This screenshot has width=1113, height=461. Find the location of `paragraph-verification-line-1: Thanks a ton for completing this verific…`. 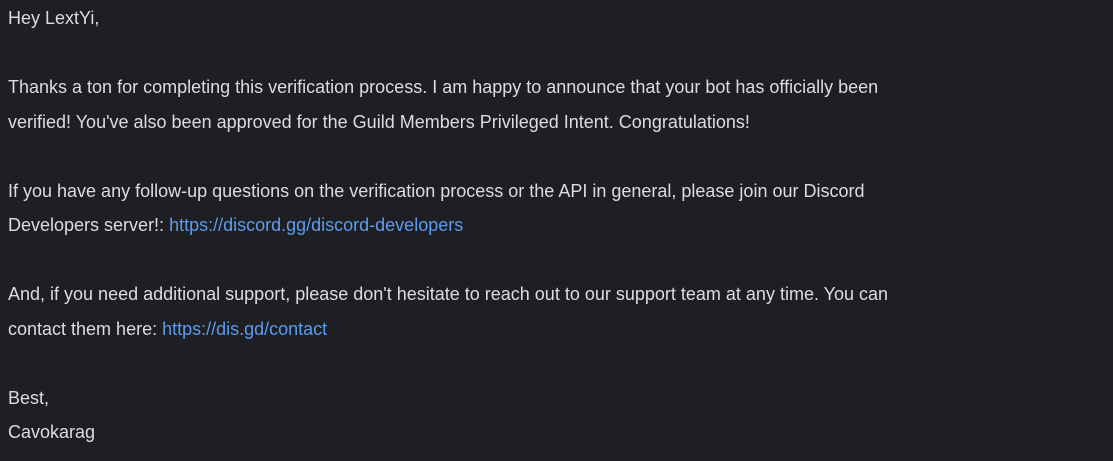

paragraph-verification-line-1: Thanks a ton for completing this verific… is located at coordinates (443, 87).